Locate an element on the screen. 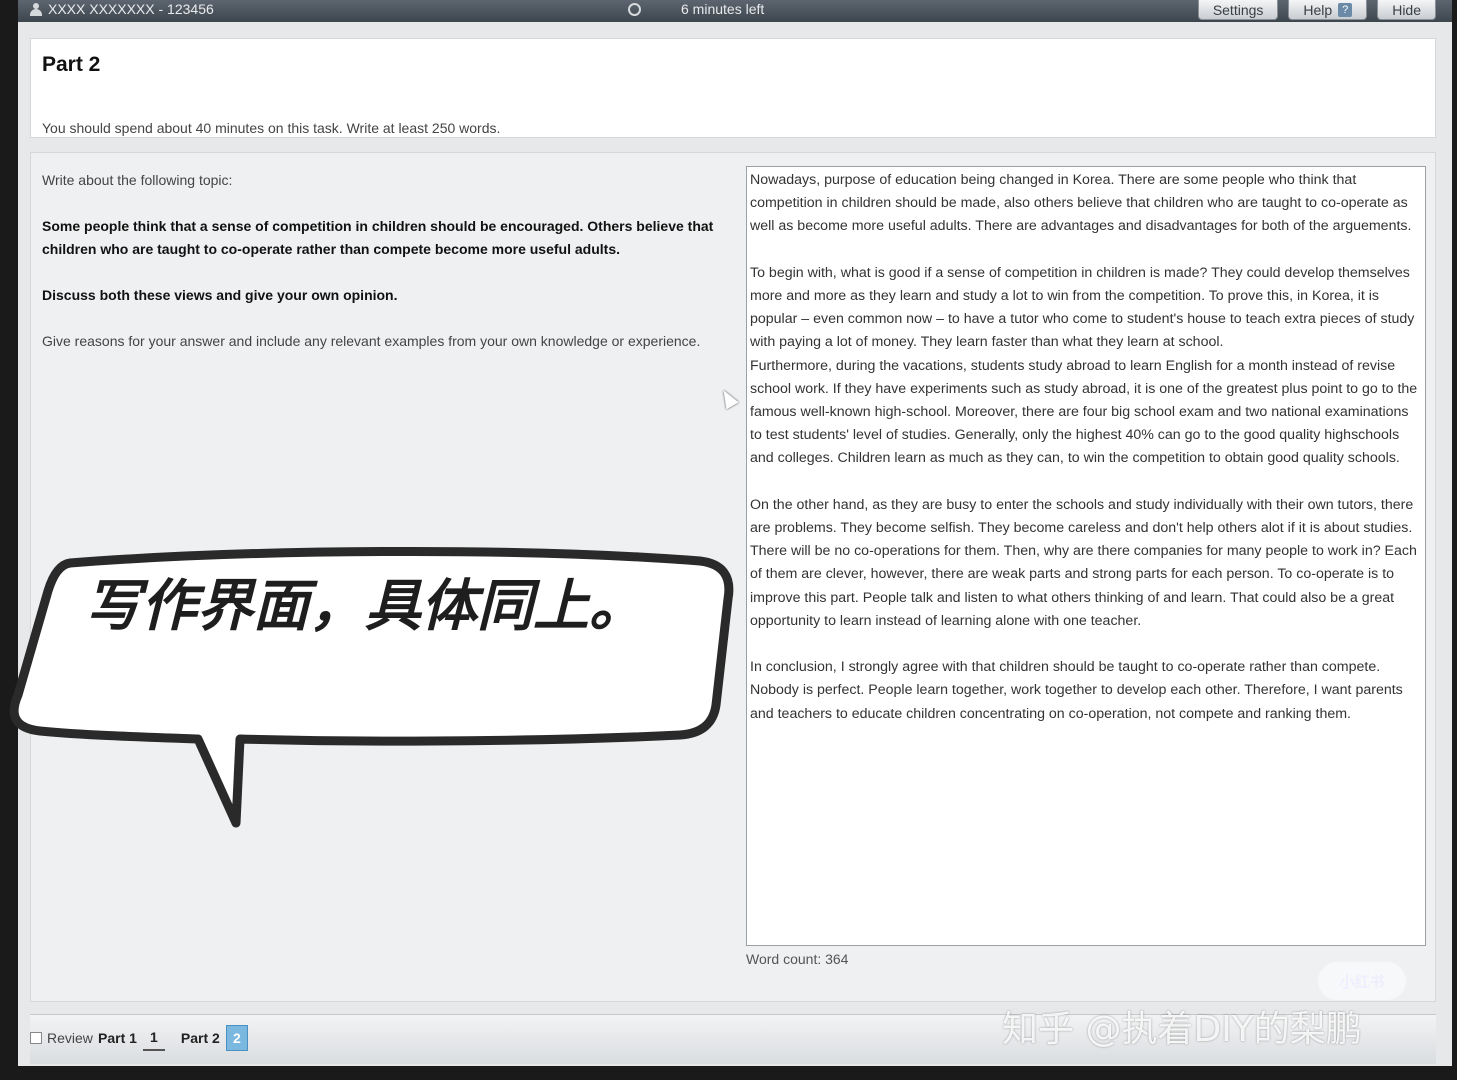  part-2-number: 2 is located at coordinates (236, 1038).